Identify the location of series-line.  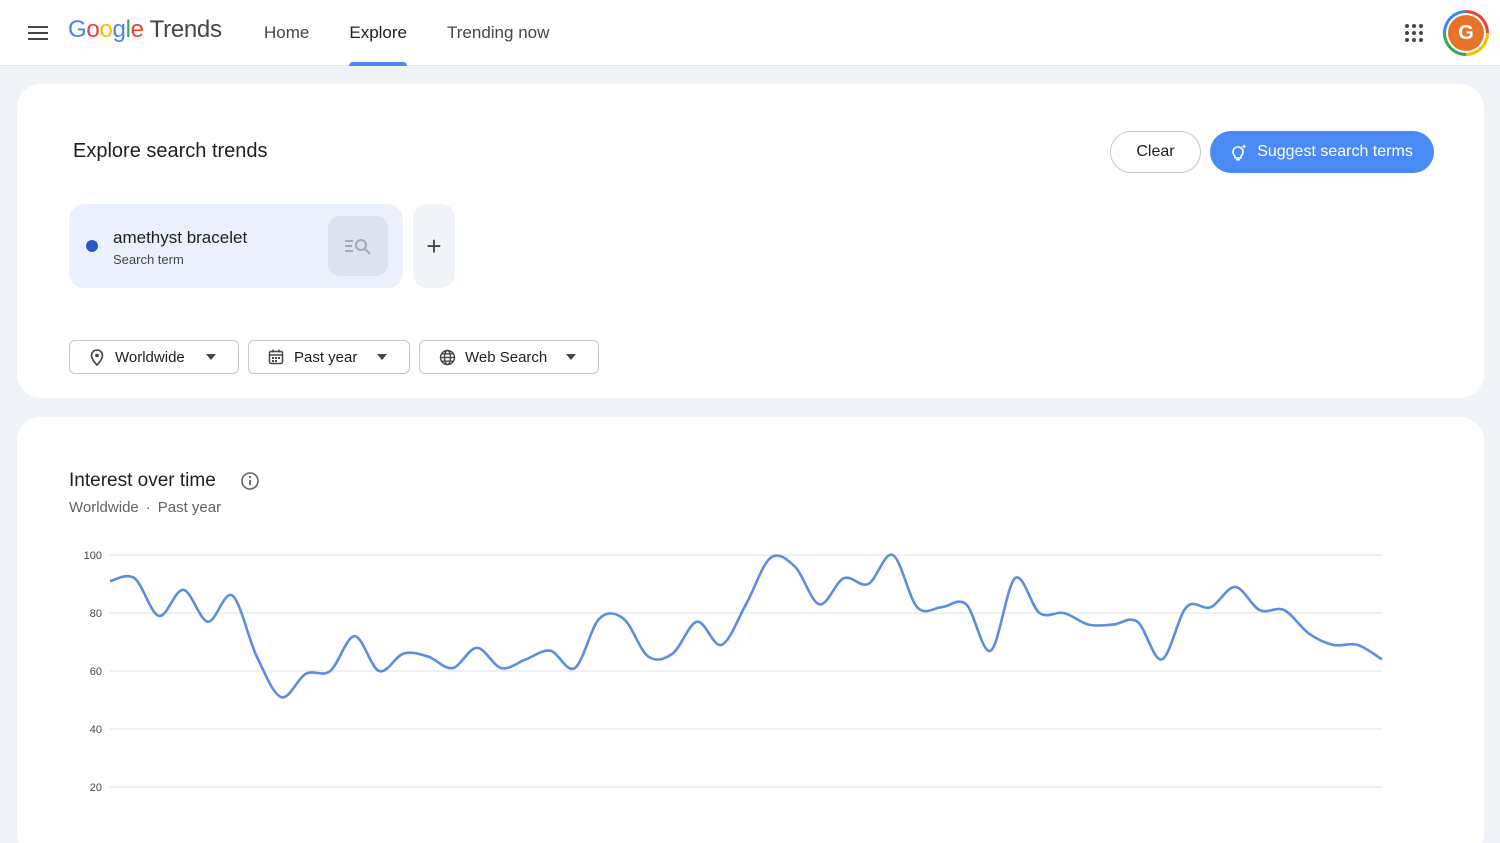
(746, 626).